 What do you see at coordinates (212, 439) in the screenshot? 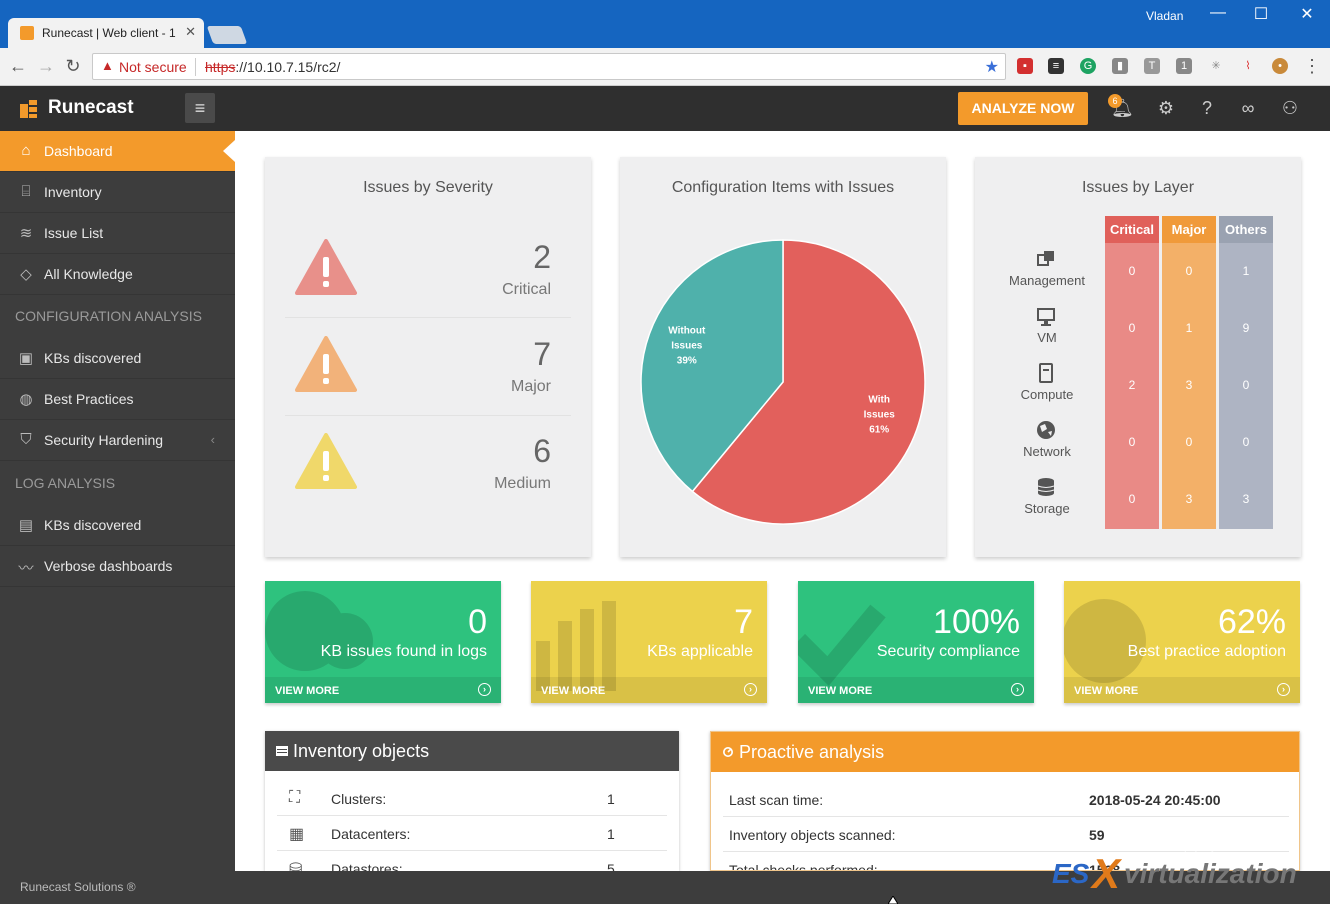
I see `chevron-left-icon: ‹` at bounding box center [212, 439].